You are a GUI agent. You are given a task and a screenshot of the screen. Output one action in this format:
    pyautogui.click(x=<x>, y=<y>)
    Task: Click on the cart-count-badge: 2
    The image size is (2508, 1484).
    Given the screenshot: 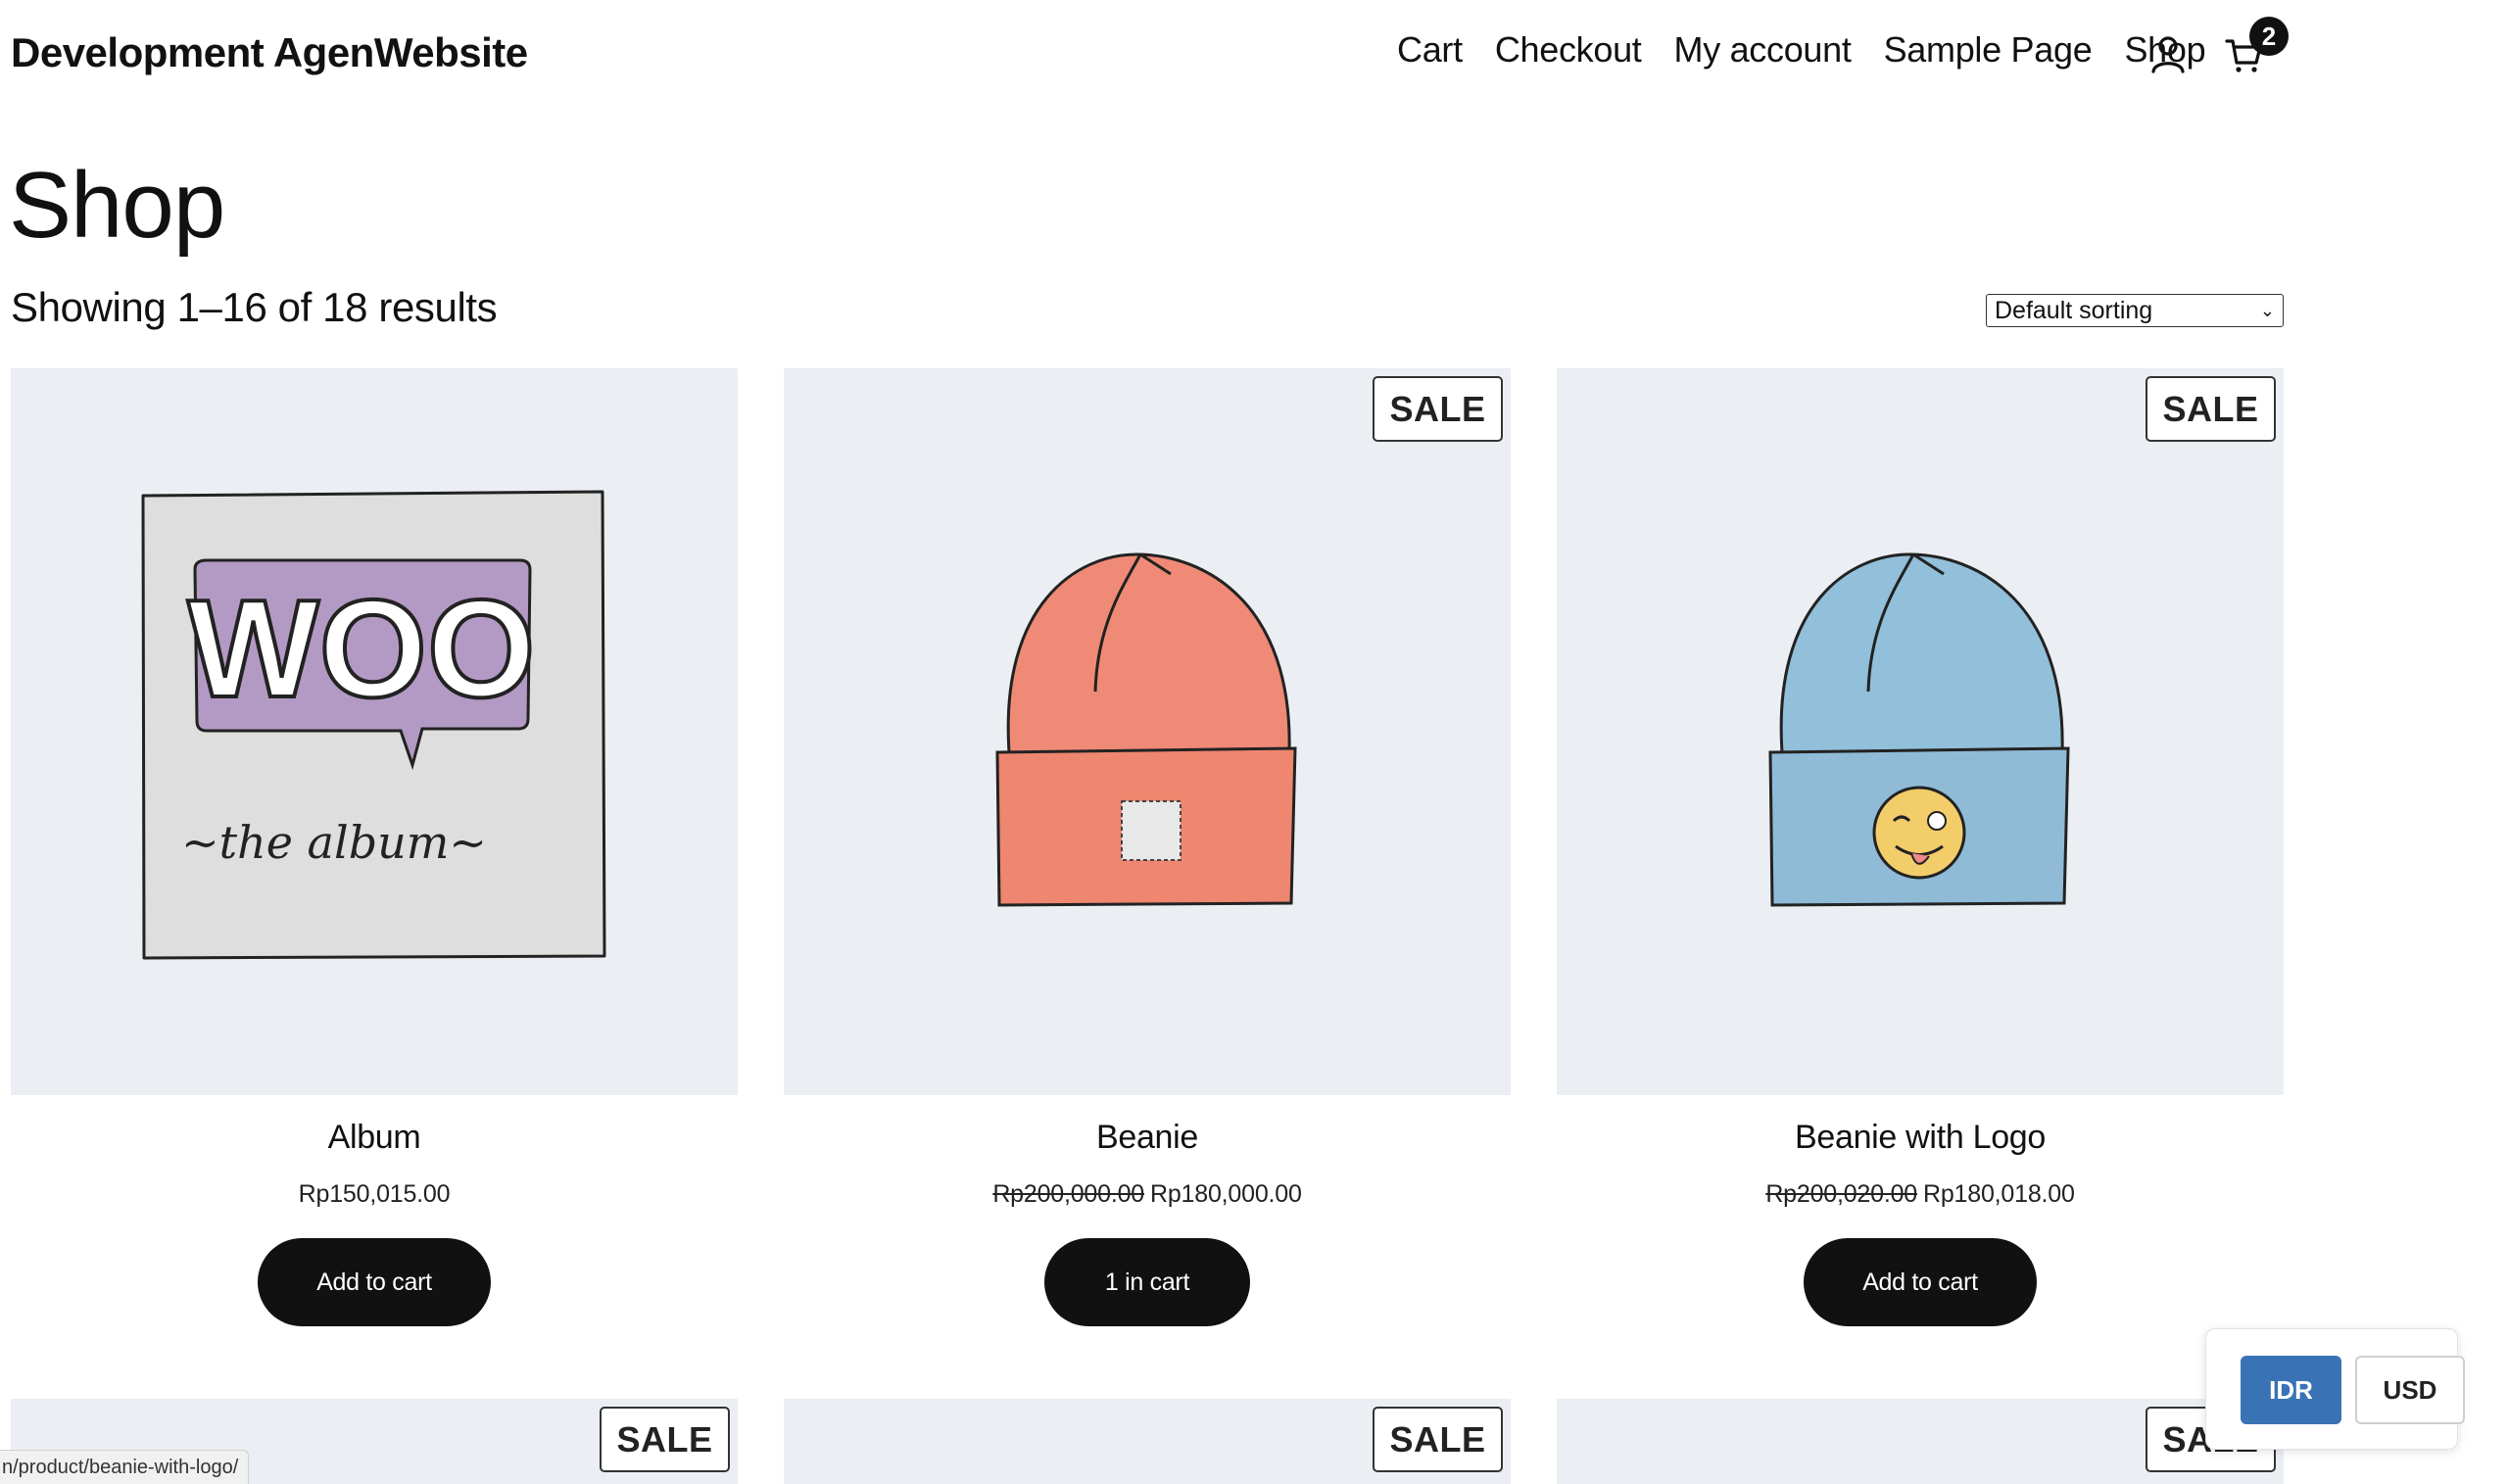 What is the action you would take?
    pyautogui.click(x=2269, y=36)
    